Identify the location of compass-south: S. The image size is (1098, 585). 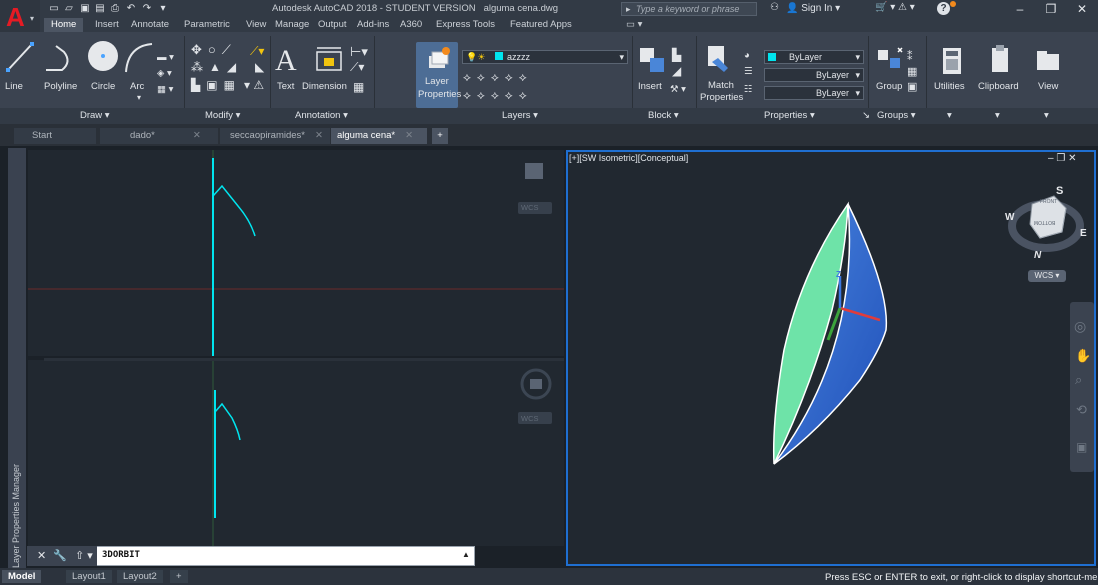
(1059, 191).